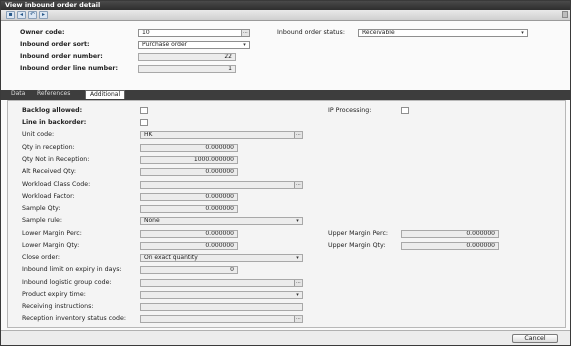  What do you see at coordinates (54, 294) in the screenshot?
I see `product-expiry-time-label: Product expiry time:` at bounding box center [54, 294].